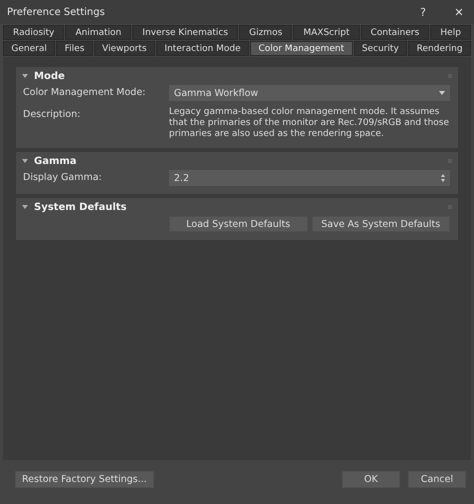  I want to click on tab: Radiosity, so click(33, 32).